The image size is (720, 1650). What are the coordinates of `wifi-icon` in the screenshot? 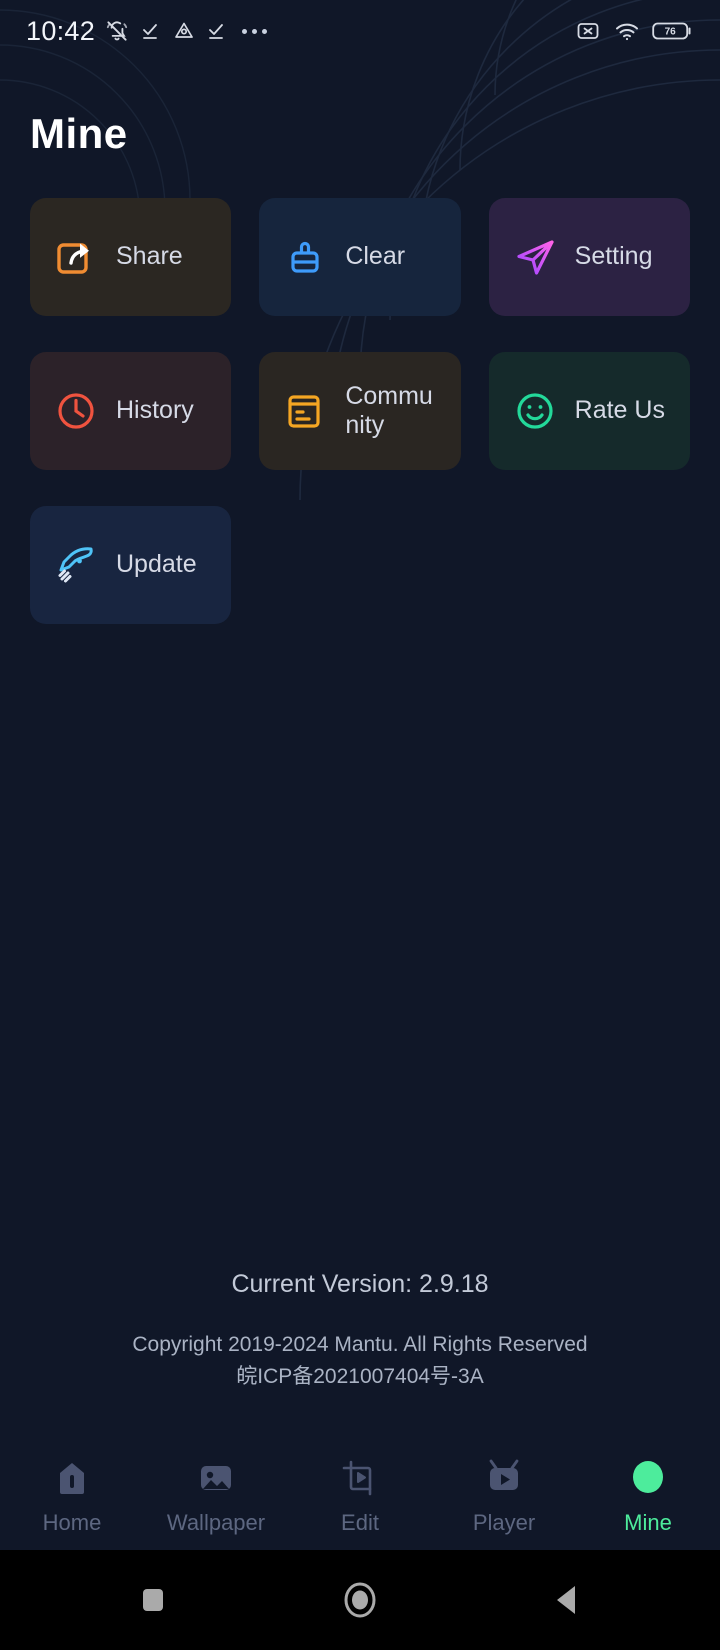 It's located at (627, 32).